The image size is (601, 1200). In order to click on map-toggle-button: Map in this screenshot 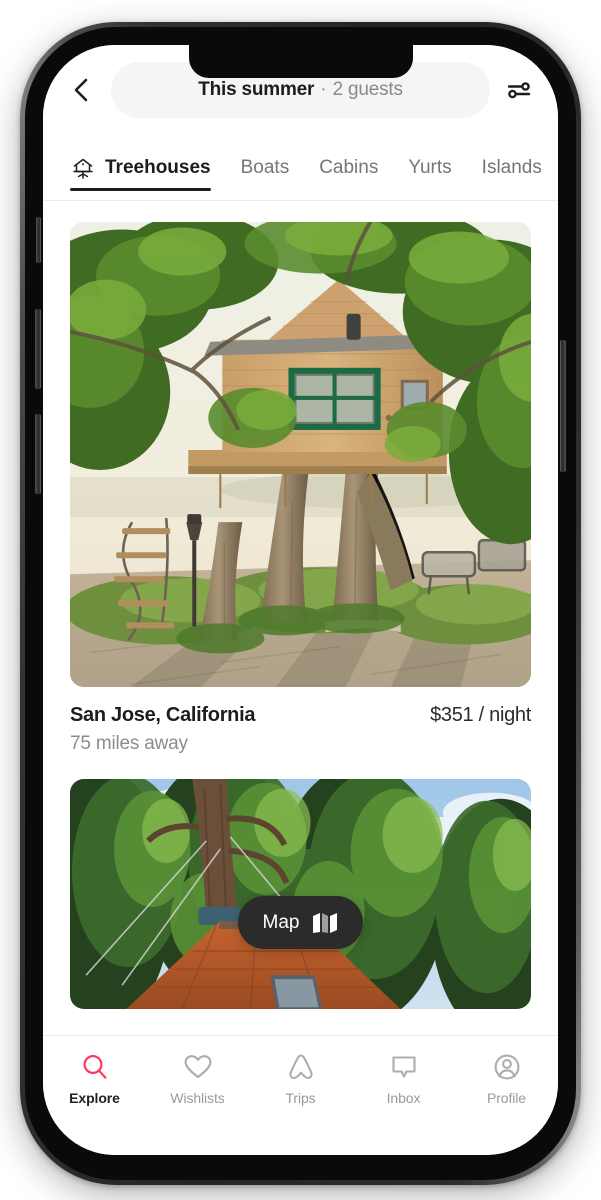, I will do `click(300, 922)`.